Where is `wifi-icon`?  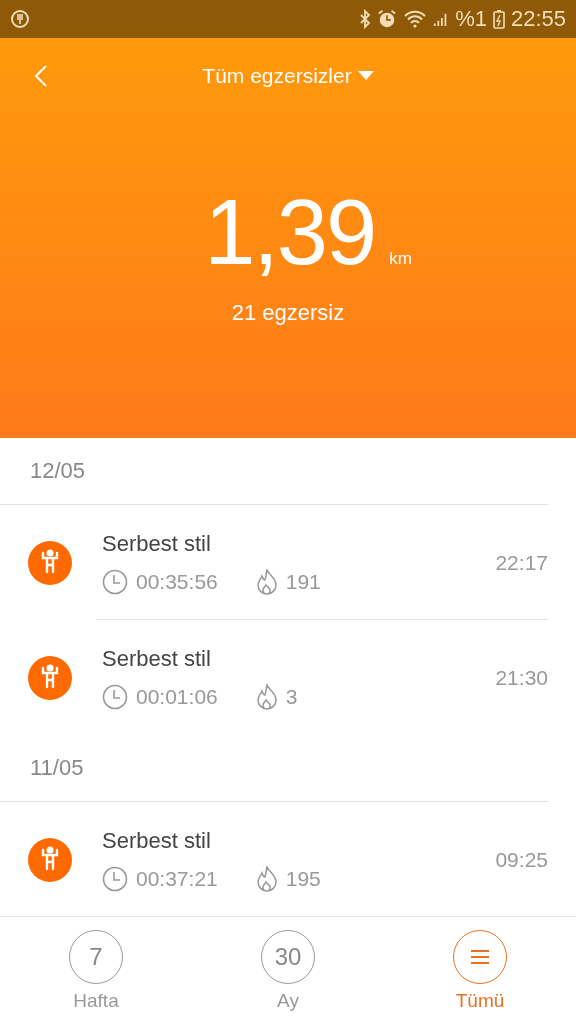
wifi-icon is located at coordinates (415, 19).